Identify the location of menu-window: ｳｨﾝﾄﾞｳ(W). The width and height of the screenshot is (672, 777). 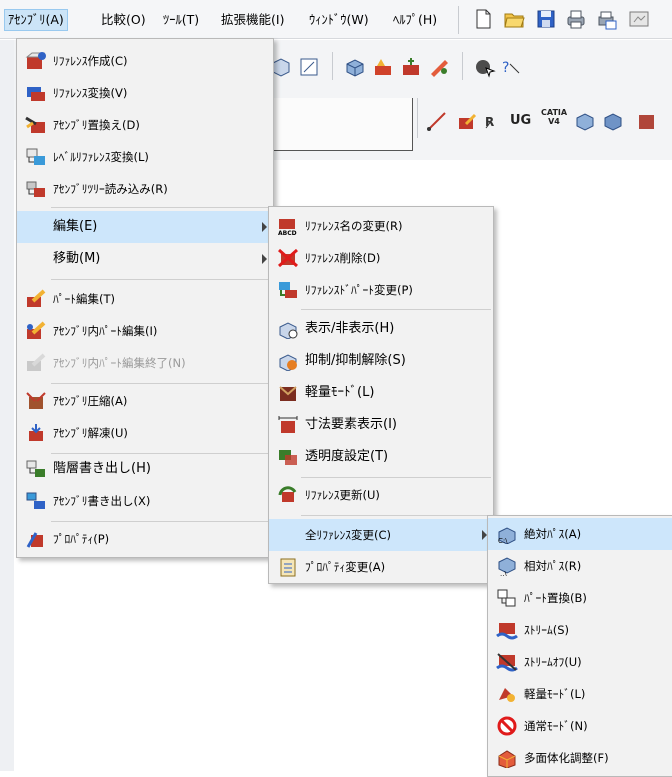
(339, 20).